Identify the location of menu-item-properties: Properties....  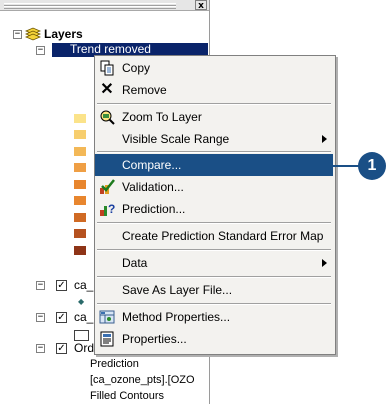
(214, 339).